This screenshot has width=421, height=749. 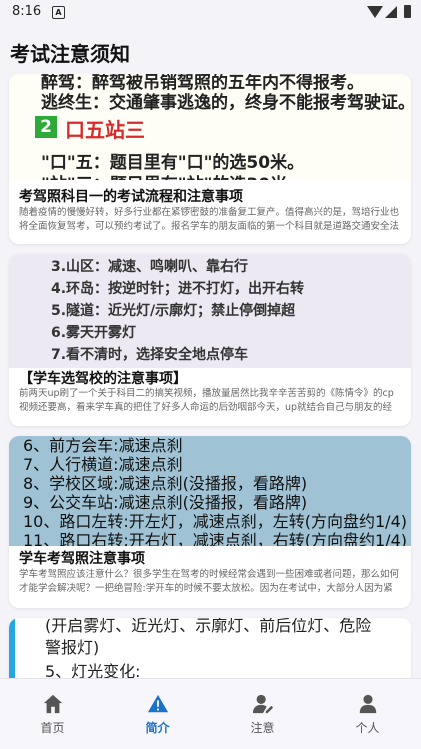 What do you see at coordinates (46, 127) in the screenshot?
I see `section-number-badge: 2` at bounding box center [46, 127].